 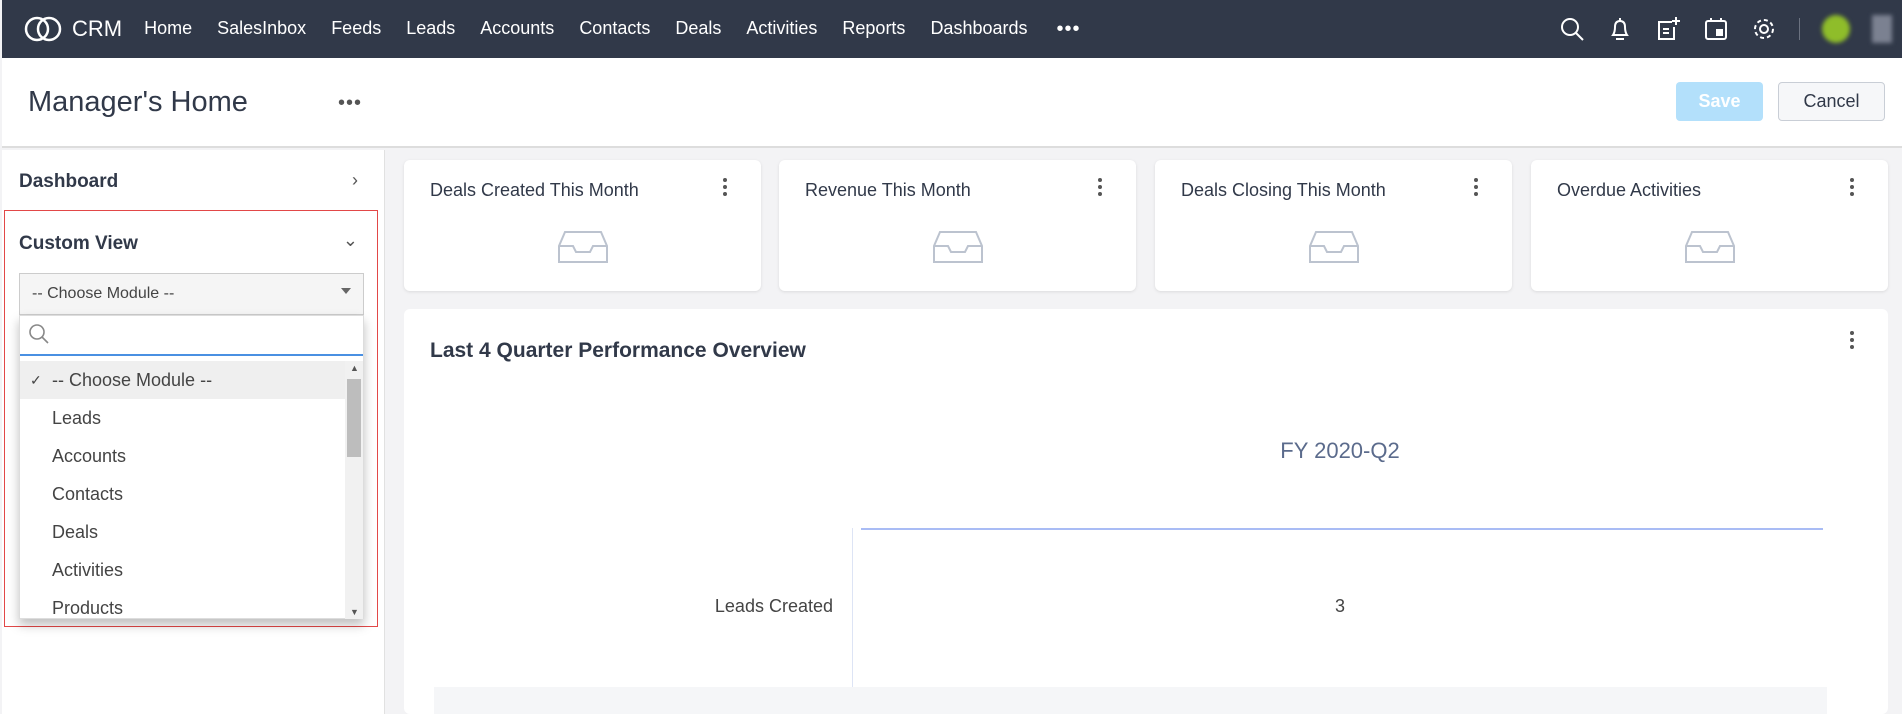 I want to click on option-products: Products, so click(x=183, y=608).